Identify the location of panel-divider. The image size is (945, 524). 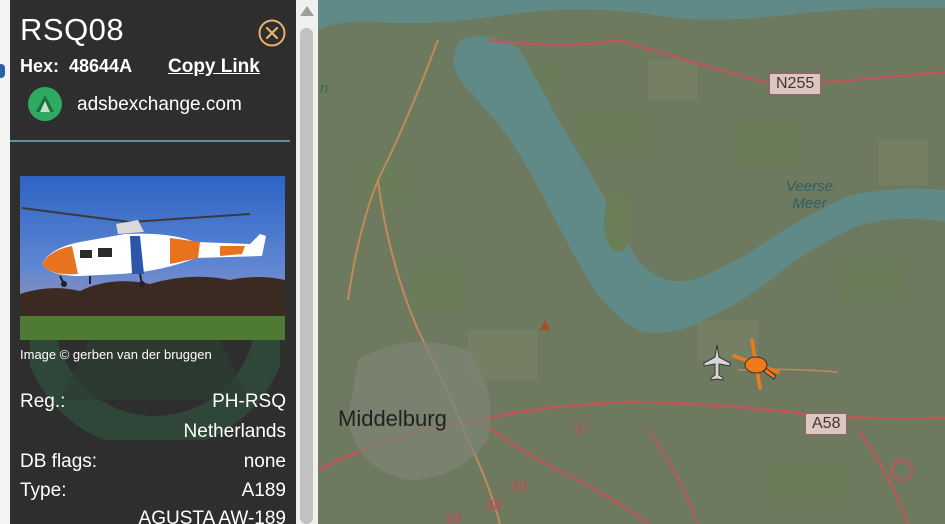
(150, 141).